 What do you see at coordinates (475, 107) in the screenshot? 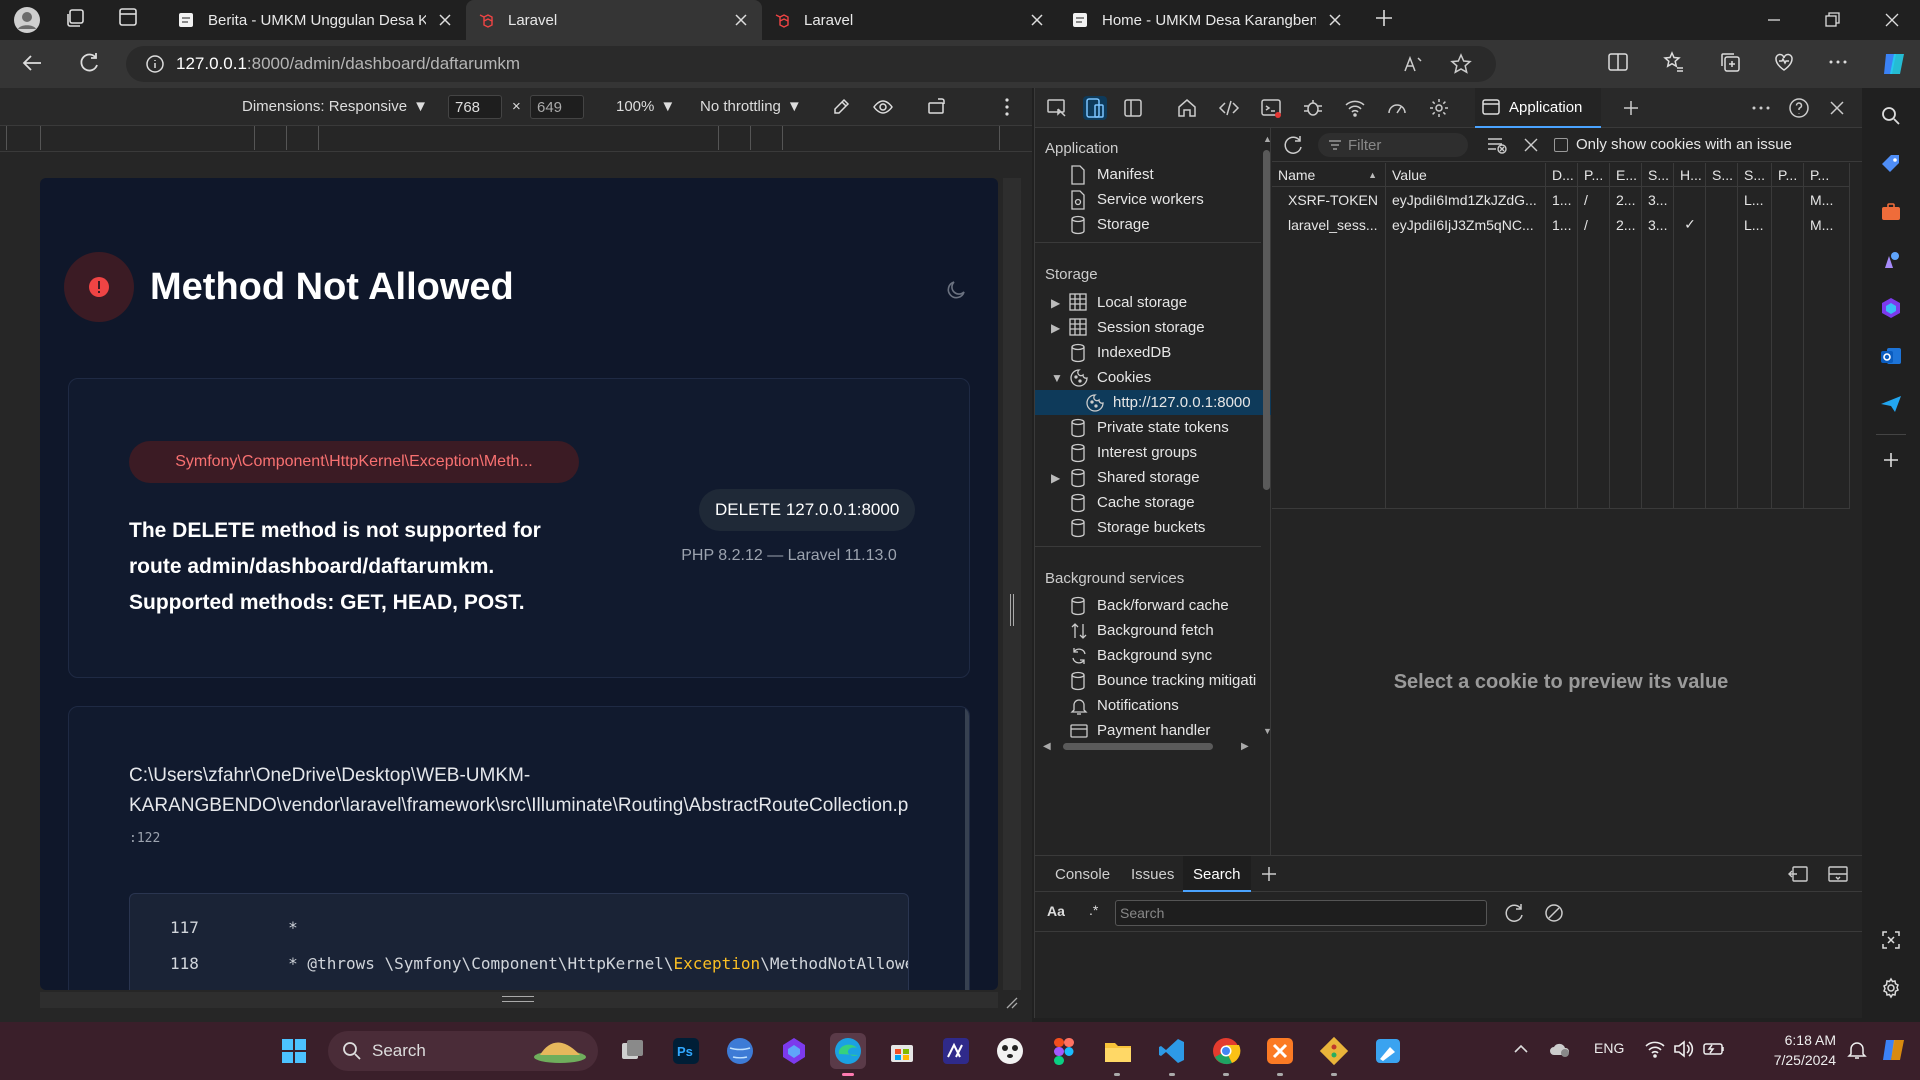
I see `width-input: 768` at bounding box center [475, 107].